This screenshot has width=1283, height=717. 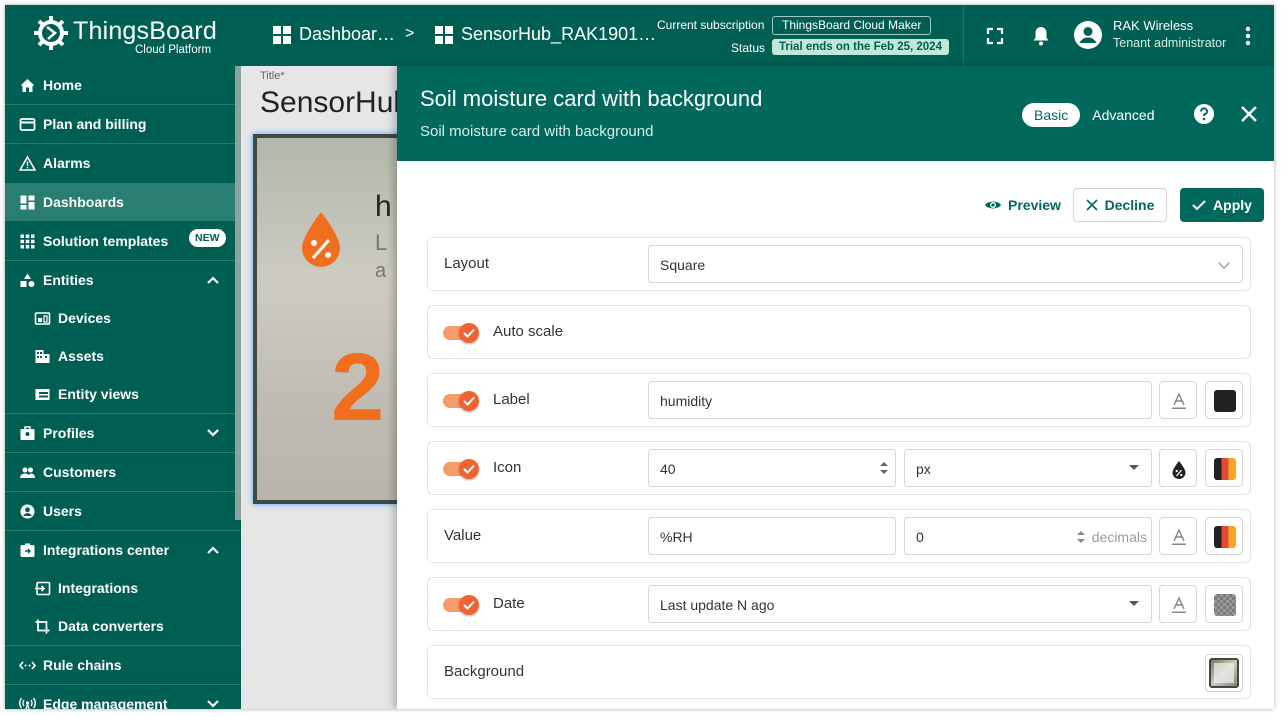 What do you see at coordinates (27, 85) in the screenshot?
I see `home-icon` at bounding box center [27, 85].